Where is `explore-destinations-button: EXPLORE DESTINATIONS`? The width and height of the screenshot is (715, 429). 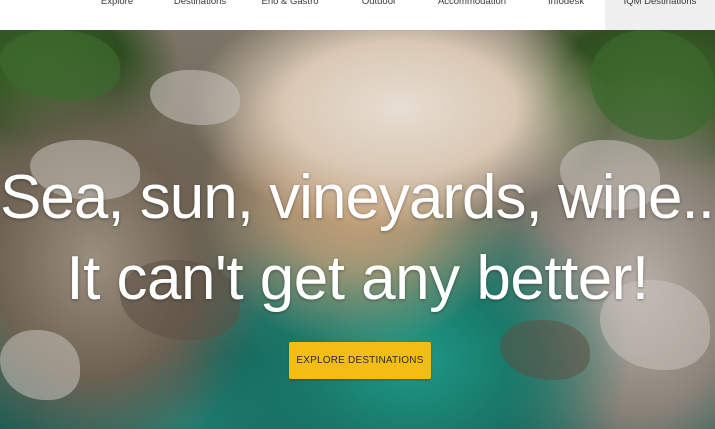 explore-destinations-button: EXPLORE DESTINATIONS is located at coordinates (360, 360).